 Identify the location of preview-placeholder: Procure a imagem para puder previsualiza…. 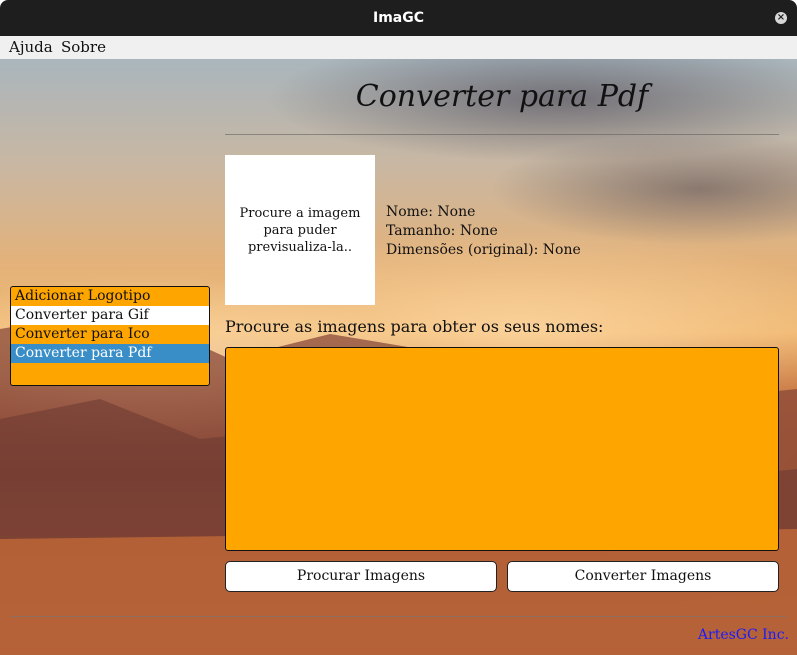
(300, 230).